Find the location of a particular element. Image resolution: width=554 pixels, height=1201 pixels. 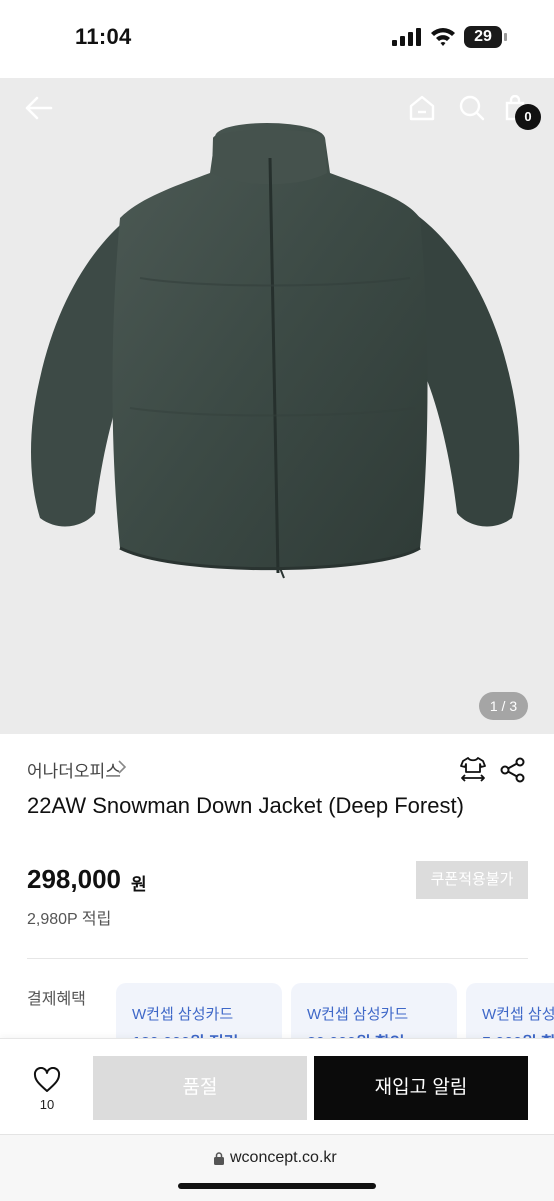

reward-points: 2,980P 적립 is located at coordinates (69, 919).